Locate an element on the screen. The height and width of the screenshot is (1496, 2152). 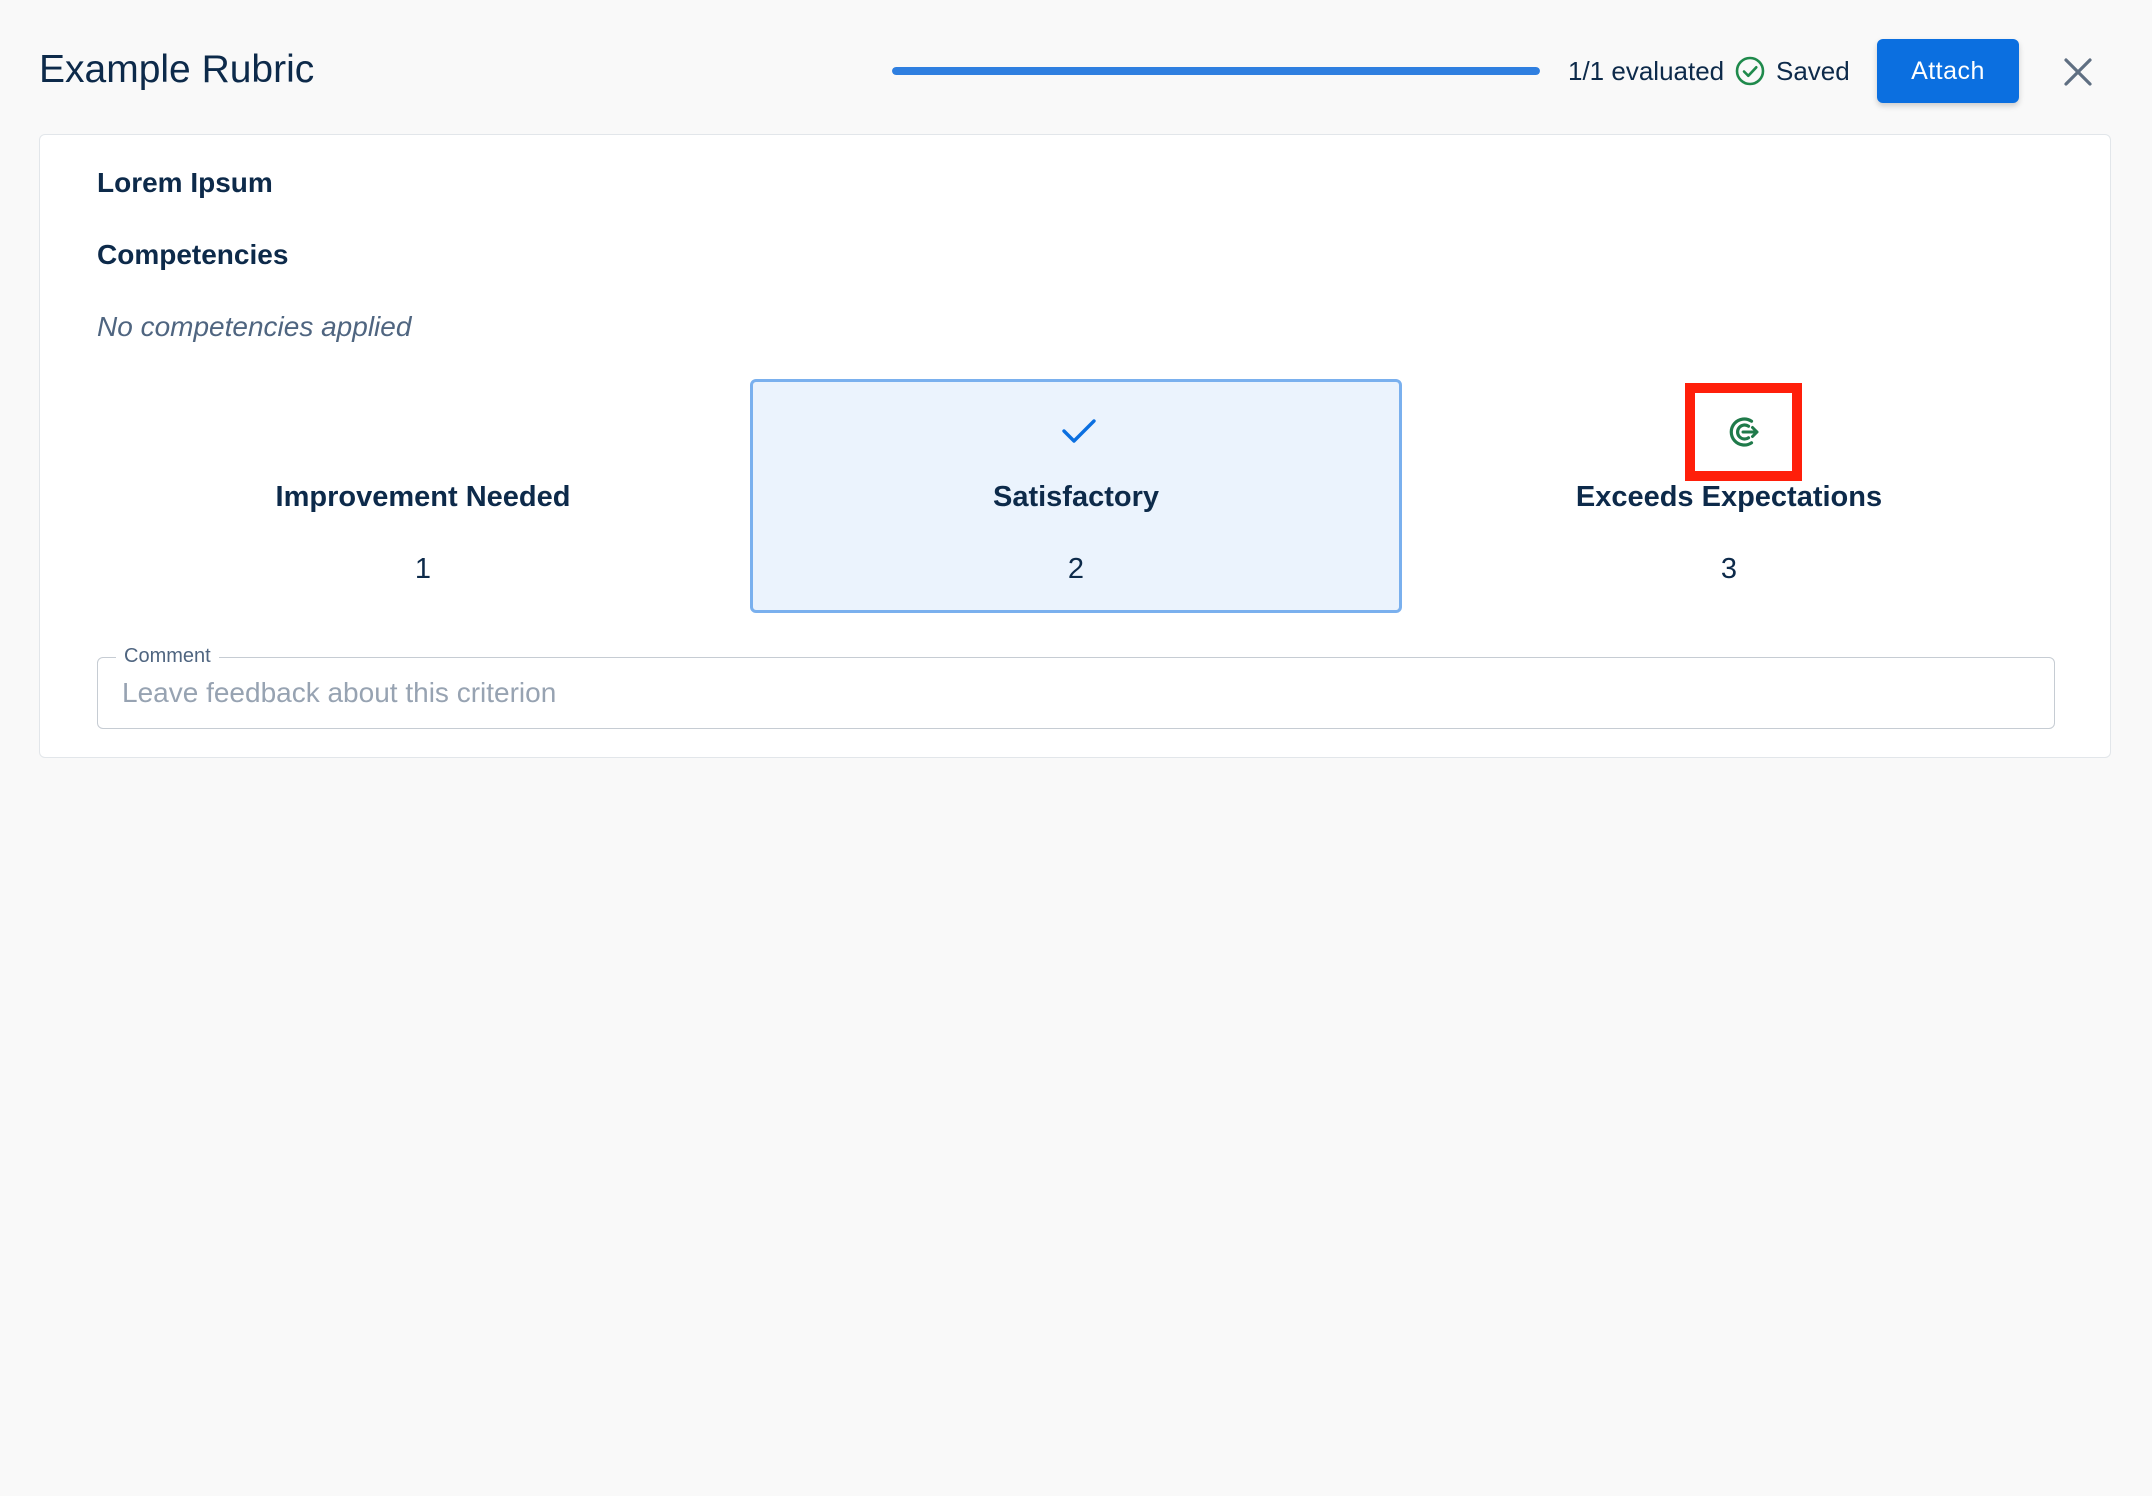
highlight-marker is located at coordinates (1743, 432).